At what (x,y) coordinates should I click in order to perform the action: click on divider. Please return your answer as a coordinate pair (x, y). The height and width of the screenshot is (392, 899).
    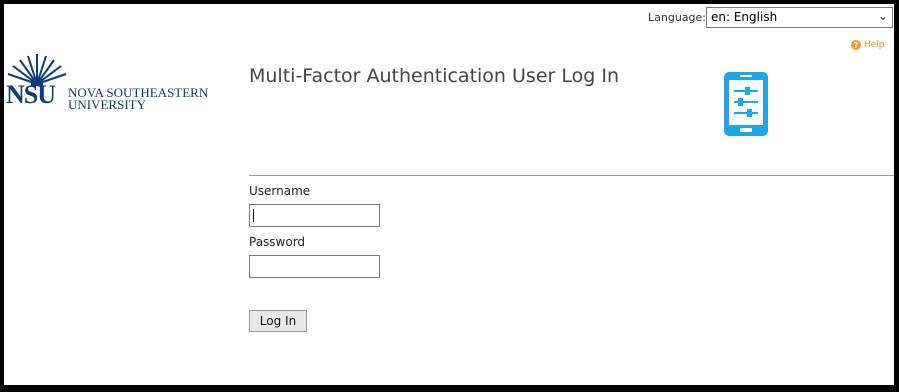
    Looking at the image, I should click on (571, 175).